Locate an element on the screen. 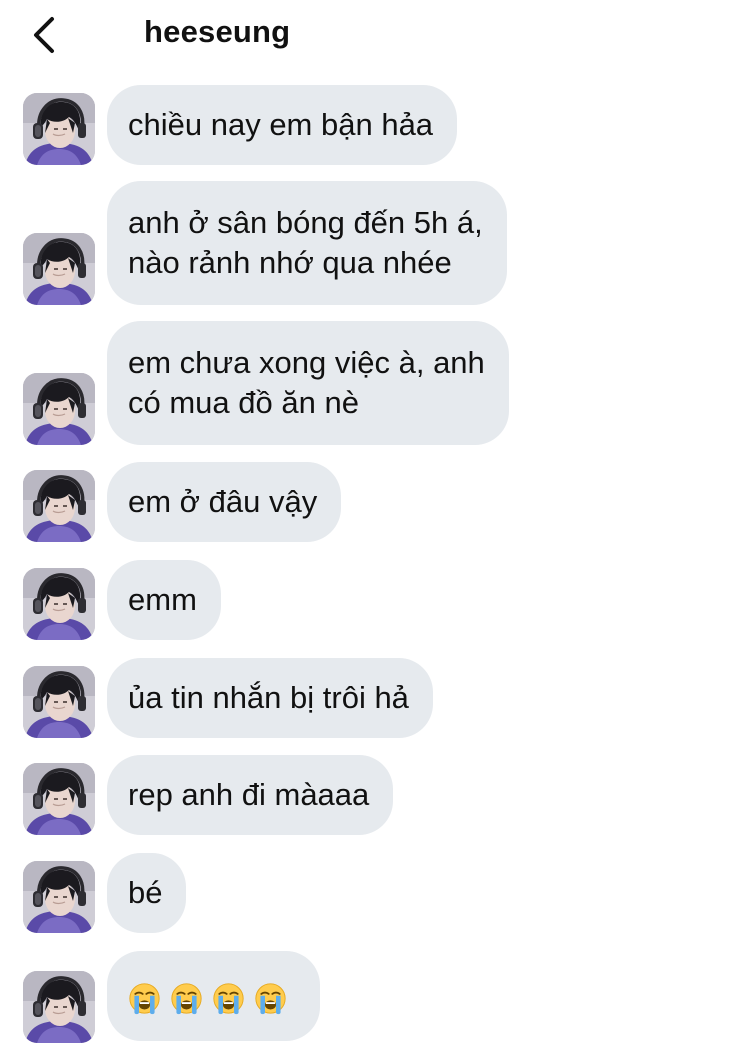 The width and height of the screenshot is (749, 1043). message-bubble is located at coordinates (213, 996).